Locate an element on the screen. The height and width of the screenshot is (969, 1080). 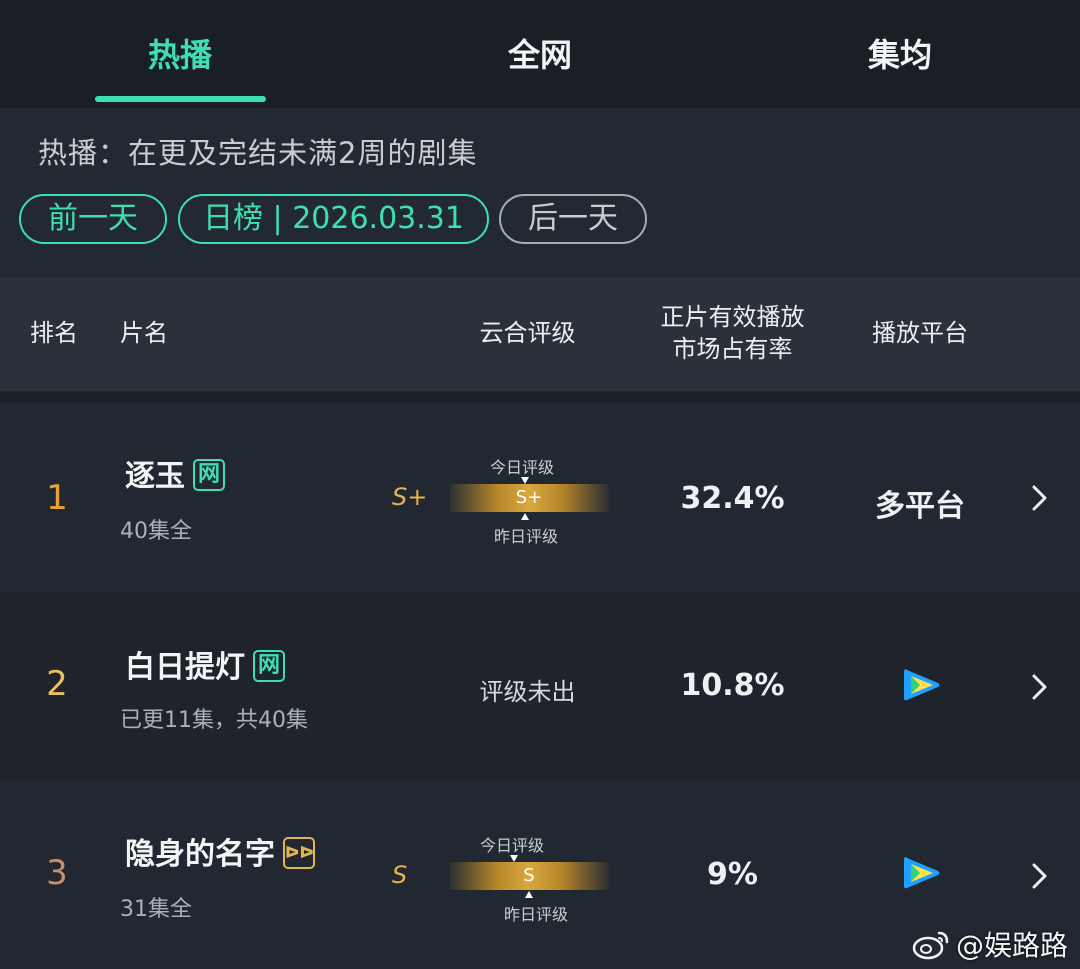
header-platform: 播放平台 is located at coordinates (920, 333).